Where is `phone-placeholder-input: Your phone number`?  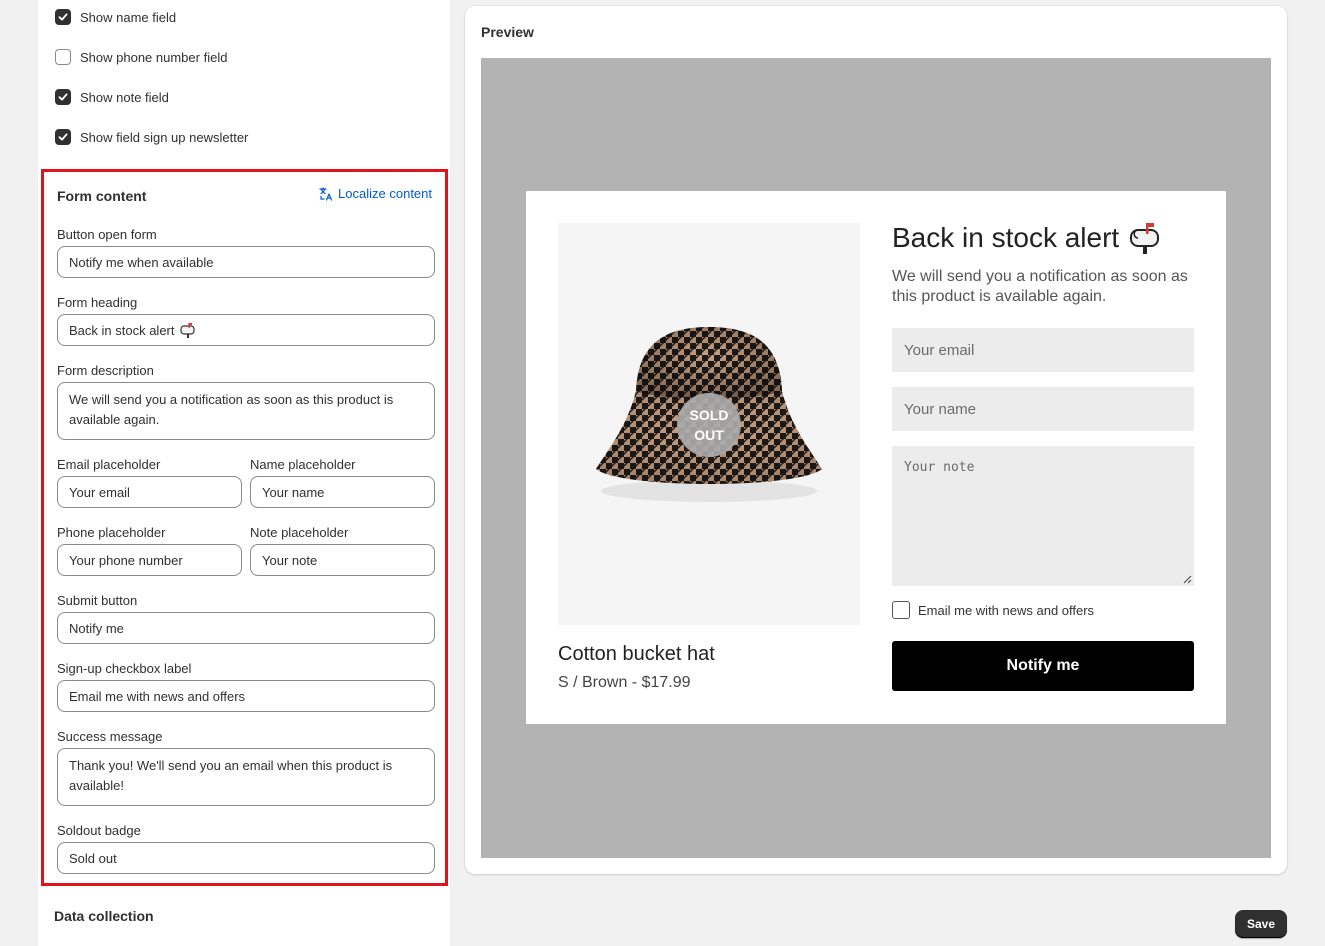
phone-placeholder-input: Your phone number is located at coordinates (149, 560).